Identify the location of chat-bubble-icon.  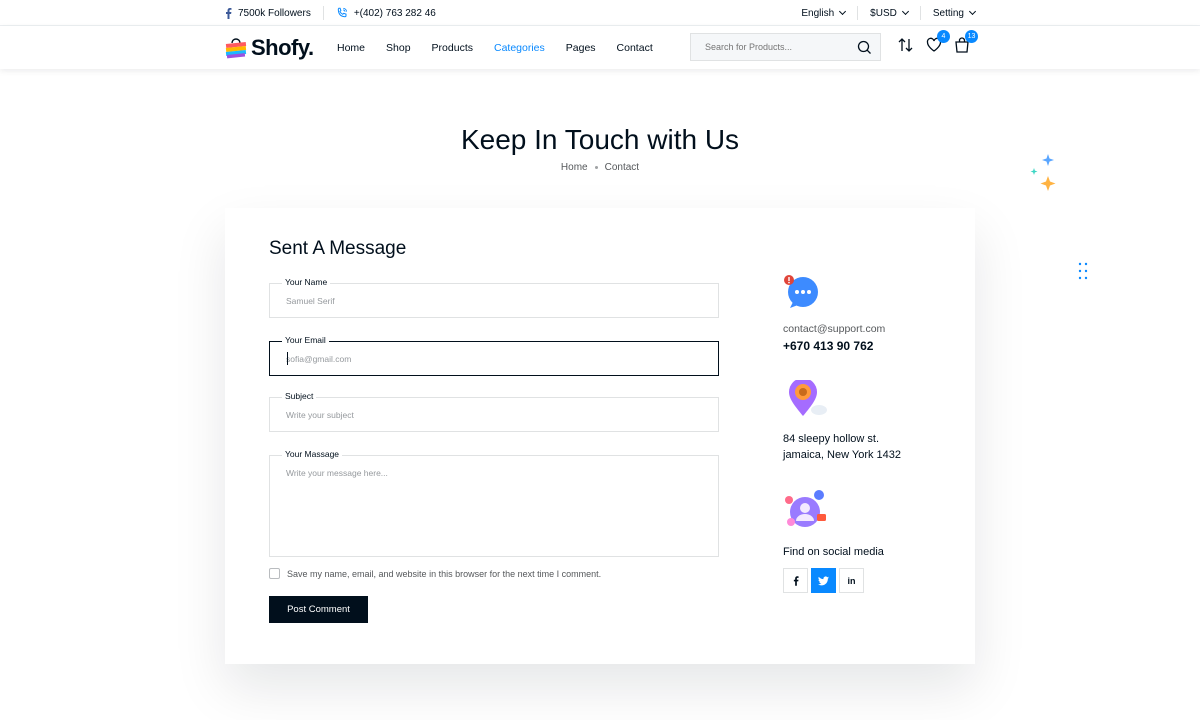
(801, 291).